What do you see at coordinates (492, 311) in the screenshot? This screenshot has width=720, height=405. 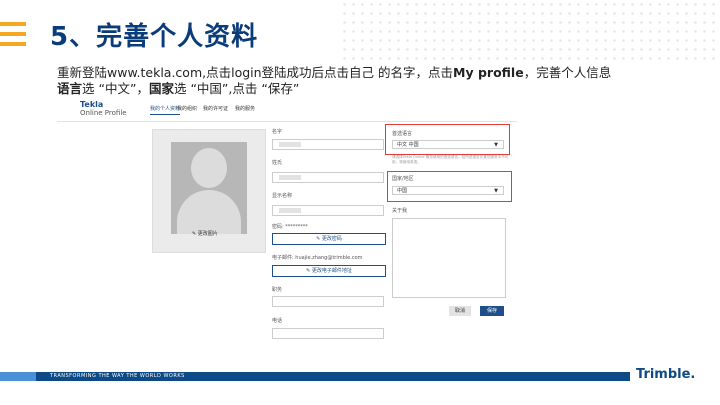 I see `save-button: 保存` at bounding box center [492, 311].